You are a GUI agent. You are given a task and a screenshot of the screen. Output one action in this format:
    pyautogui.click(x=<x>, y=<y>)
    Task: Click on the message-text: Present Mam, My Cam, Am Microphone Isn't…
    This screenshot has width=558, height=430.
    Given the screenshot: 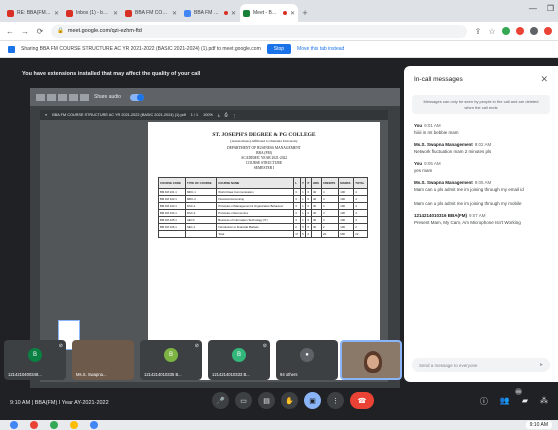 What is the action you would take?
    pyautogui.click(x=467, y=222)
    